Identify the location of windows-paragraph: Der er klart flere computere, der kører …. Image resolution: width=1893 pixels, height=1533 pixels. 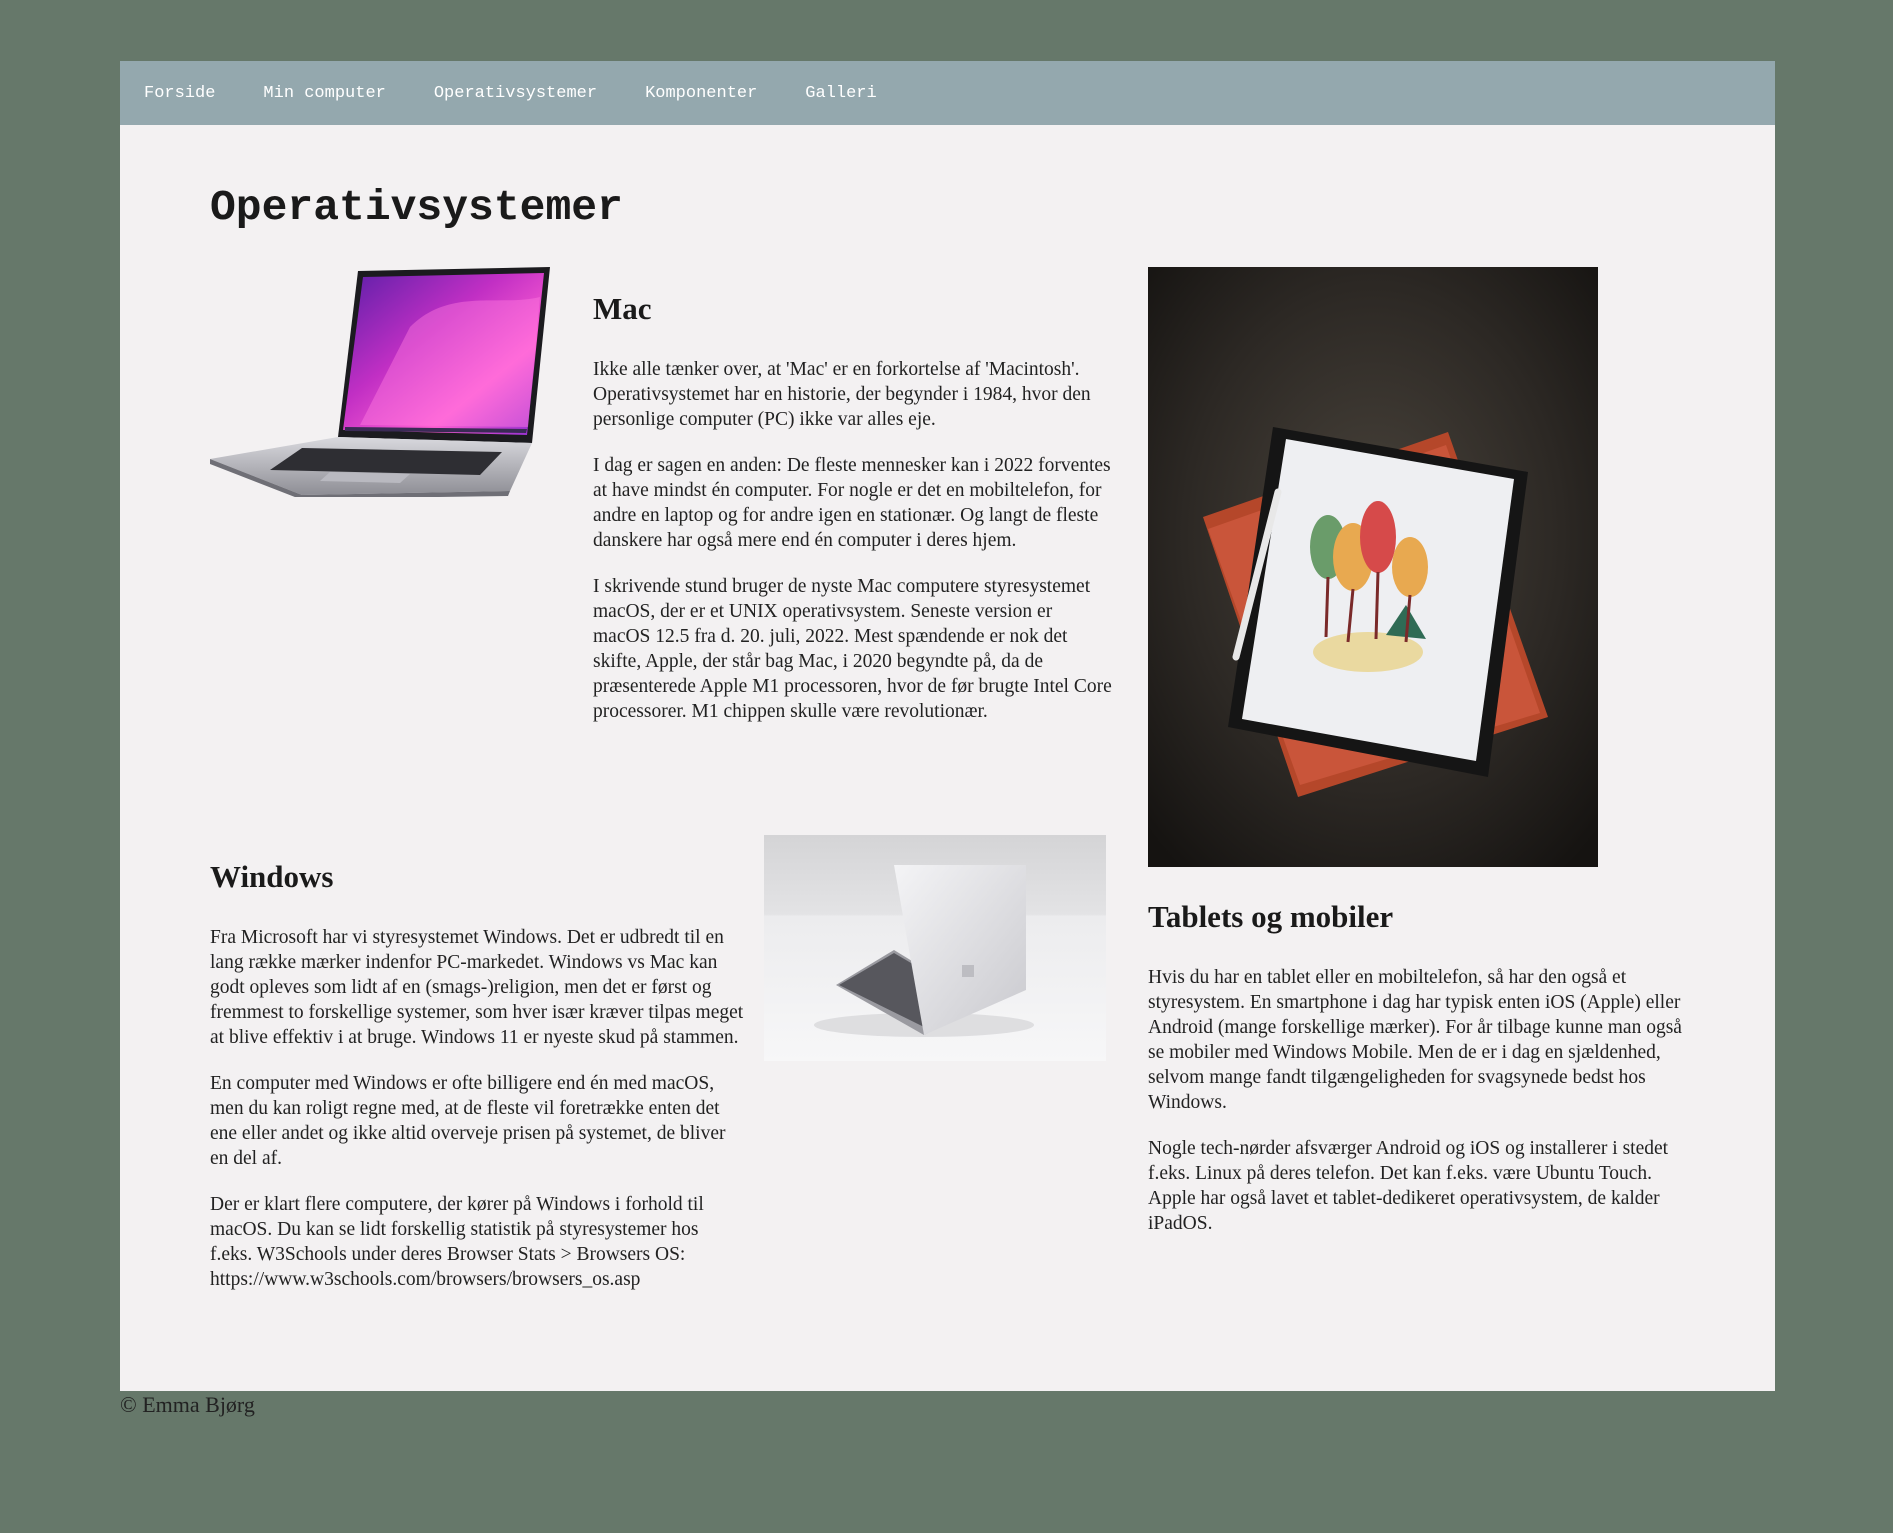
(457, 1242).